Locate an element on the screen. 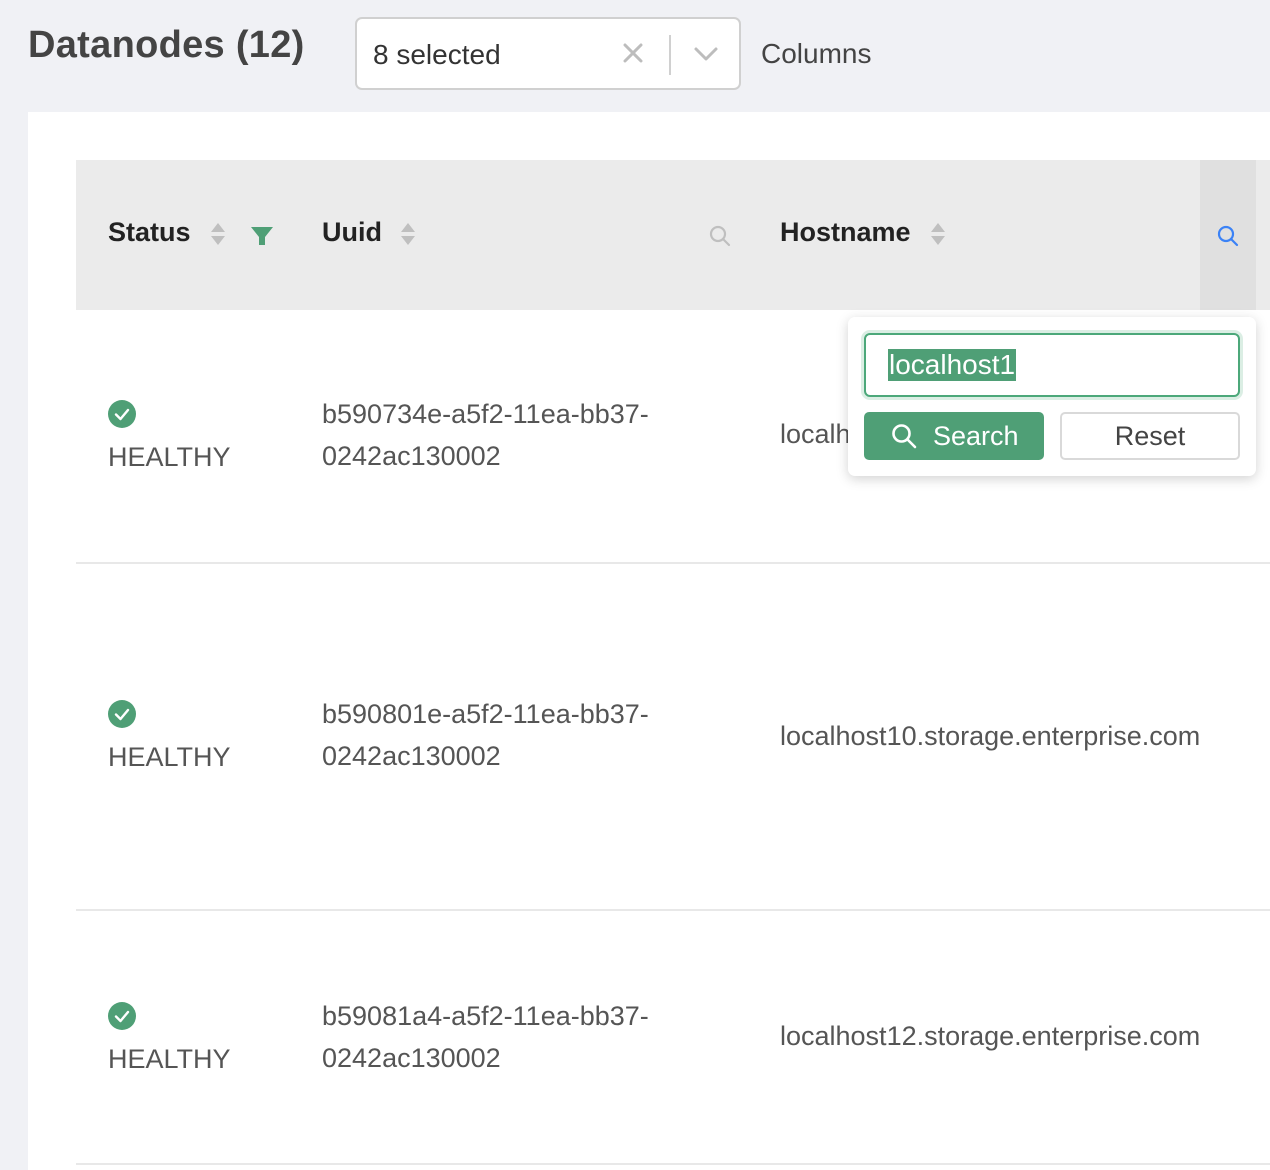 Image resolution: width=1270 pixels, height=1170 pixels. uuid-text: b590801e-a5f2-11ea-bb37- is located at coordinates (485, 714).